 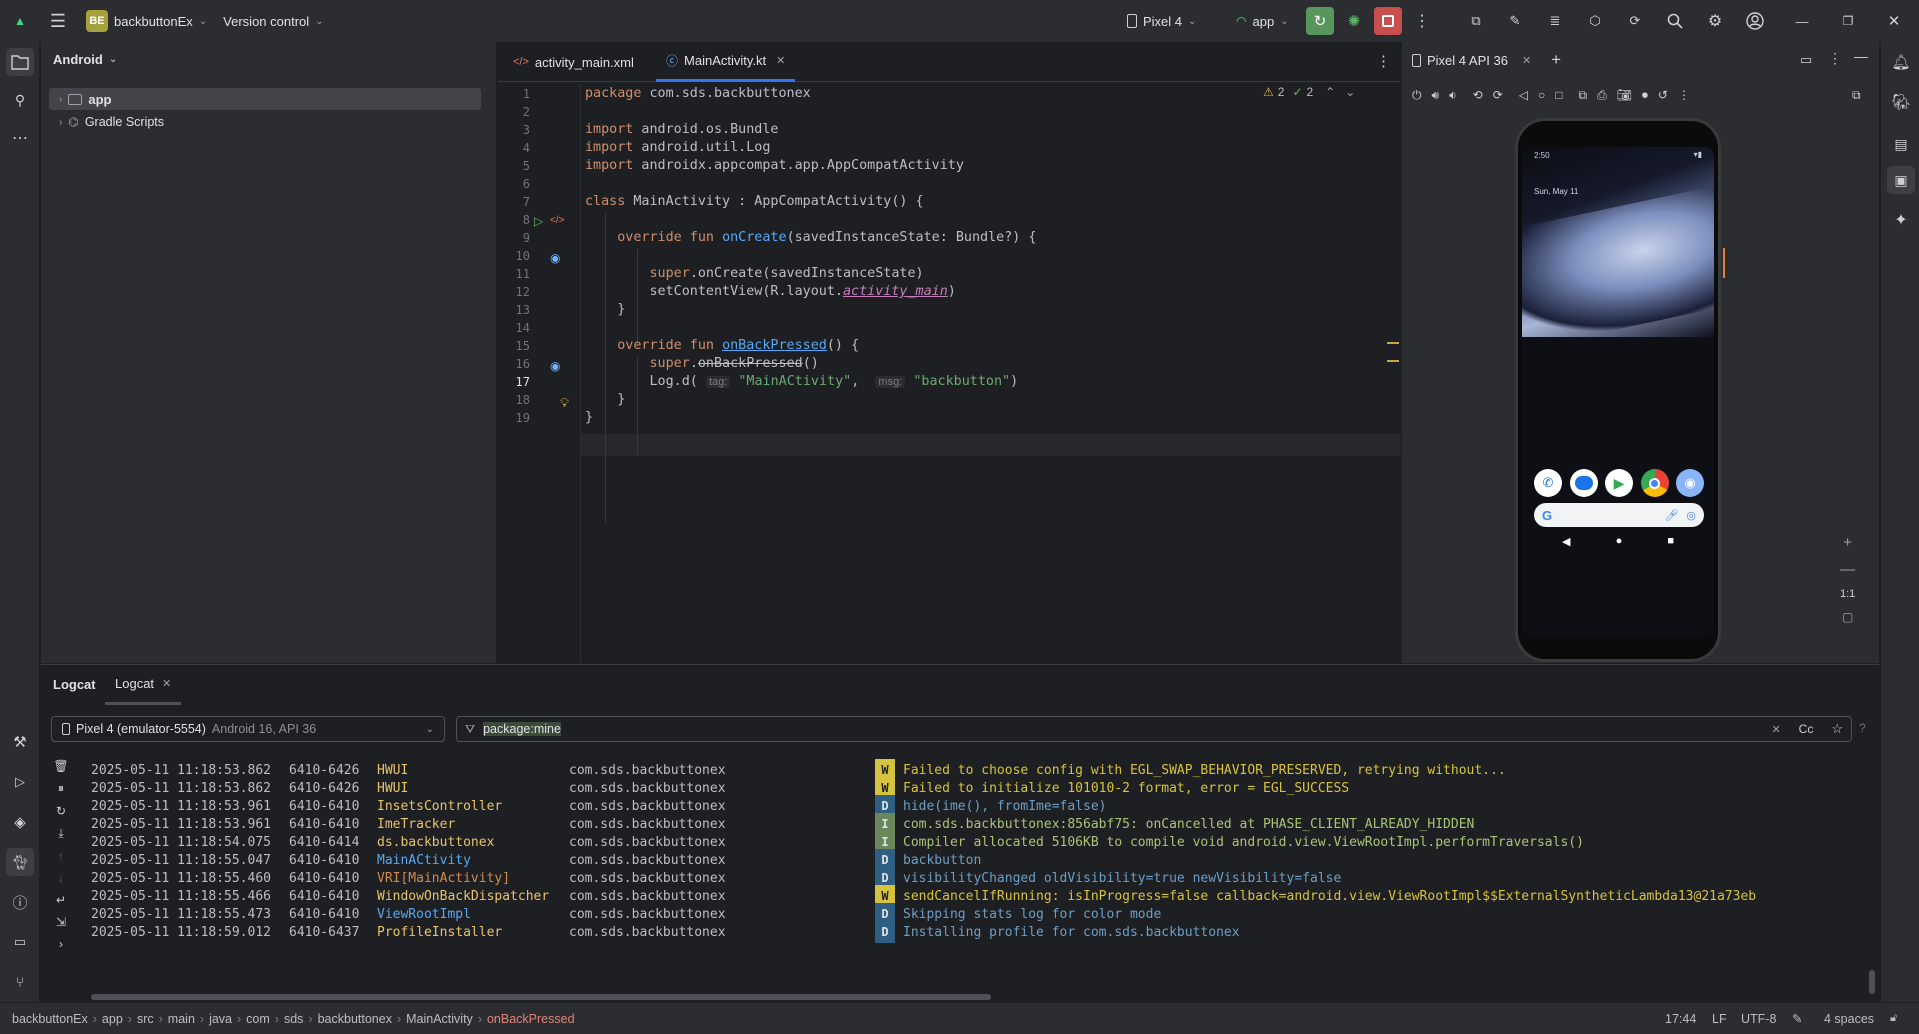 I want to click on device-selector: Pixel 4 ⌄, so click(x=1161, y=21).